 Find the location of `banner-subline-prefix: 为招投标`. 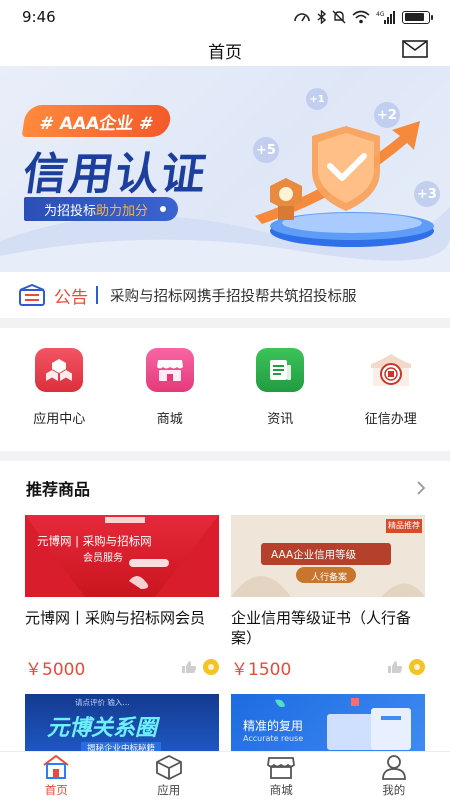

banner-subline-prefix: 为招投标 is located at coordinates (70, 211).